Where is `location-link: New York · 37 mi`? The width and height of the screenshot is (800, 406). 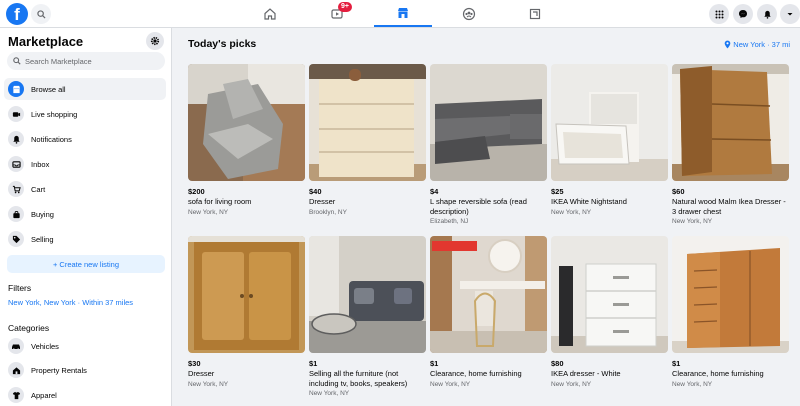 location-link: New York · 37 mi is located at coordinates (757, 44).